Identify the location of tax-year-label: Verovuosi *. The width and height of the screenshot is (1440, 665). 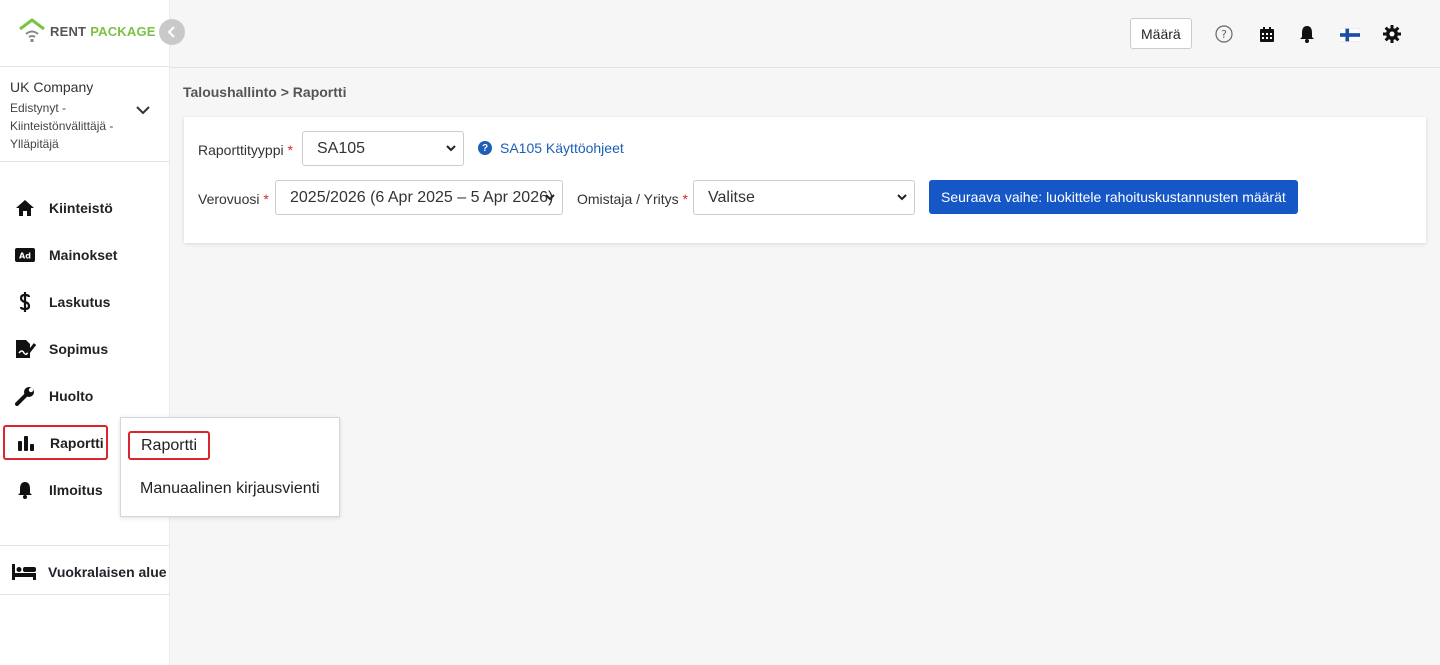
(233, 199).